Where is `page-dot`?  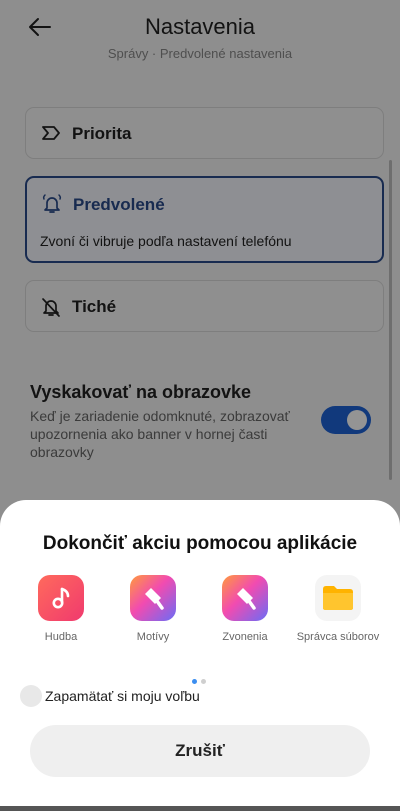
page-dot is located at coordinates (203, 681).